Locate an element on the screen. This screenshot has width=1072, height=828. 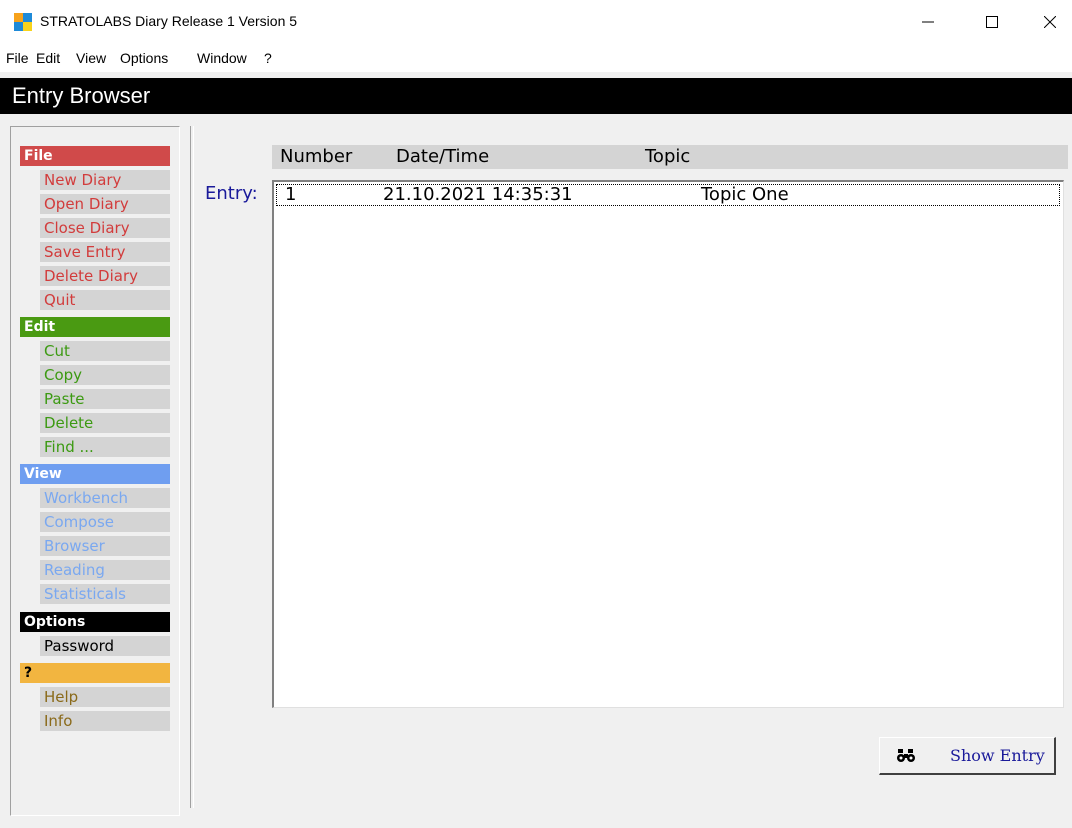
app-logo-icon is located at coordinates (23, 22).